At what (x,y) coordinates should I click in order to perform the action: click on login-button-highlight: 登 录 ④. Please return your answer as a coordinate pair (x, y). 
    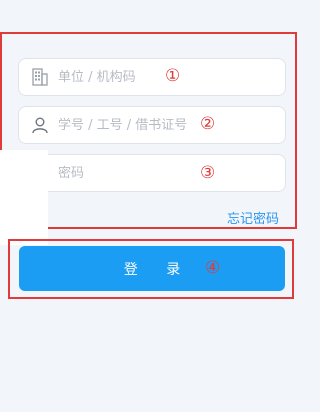
    Looking at the image, I should click on (151, 269).